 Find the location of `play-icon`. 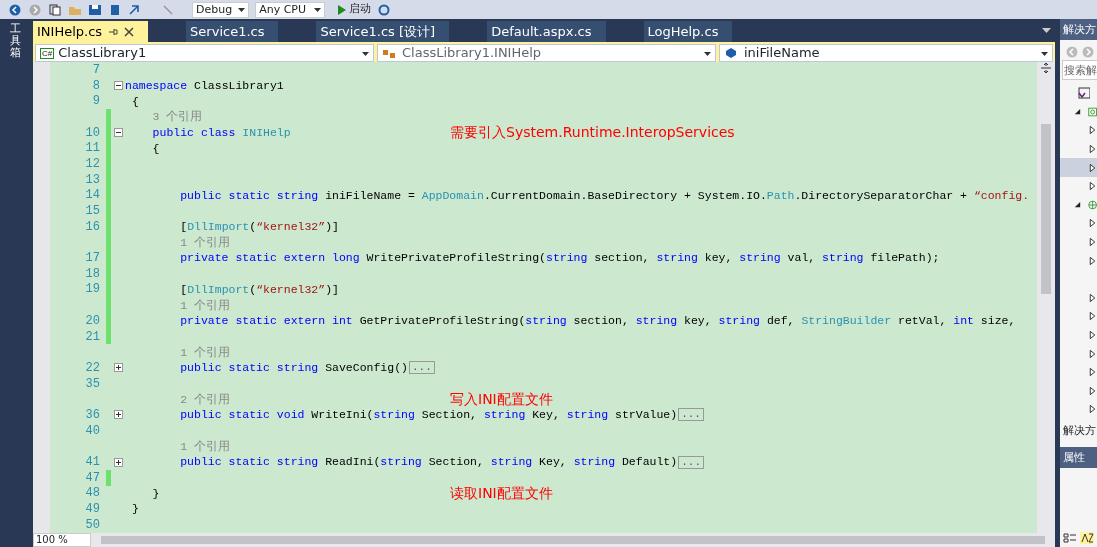

play-icon is located at coordinates (342, 9).